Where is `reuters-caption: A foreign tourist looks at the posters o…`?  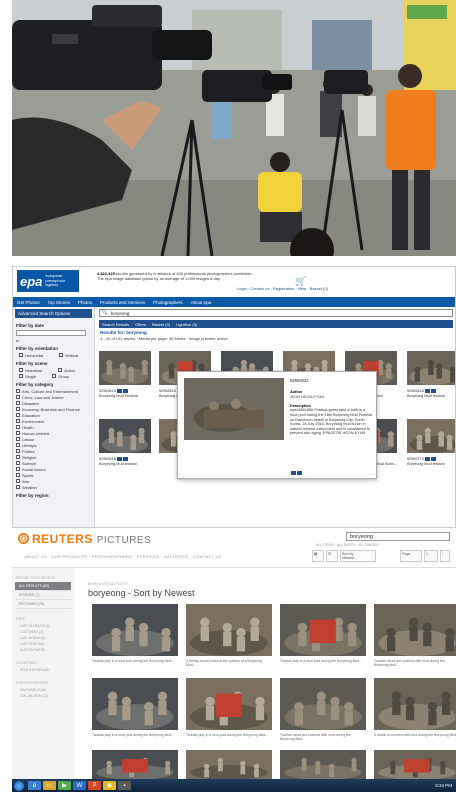 reuters-caption: A foreign tourist looks at the posters o… is located at coordinates (229, 663).